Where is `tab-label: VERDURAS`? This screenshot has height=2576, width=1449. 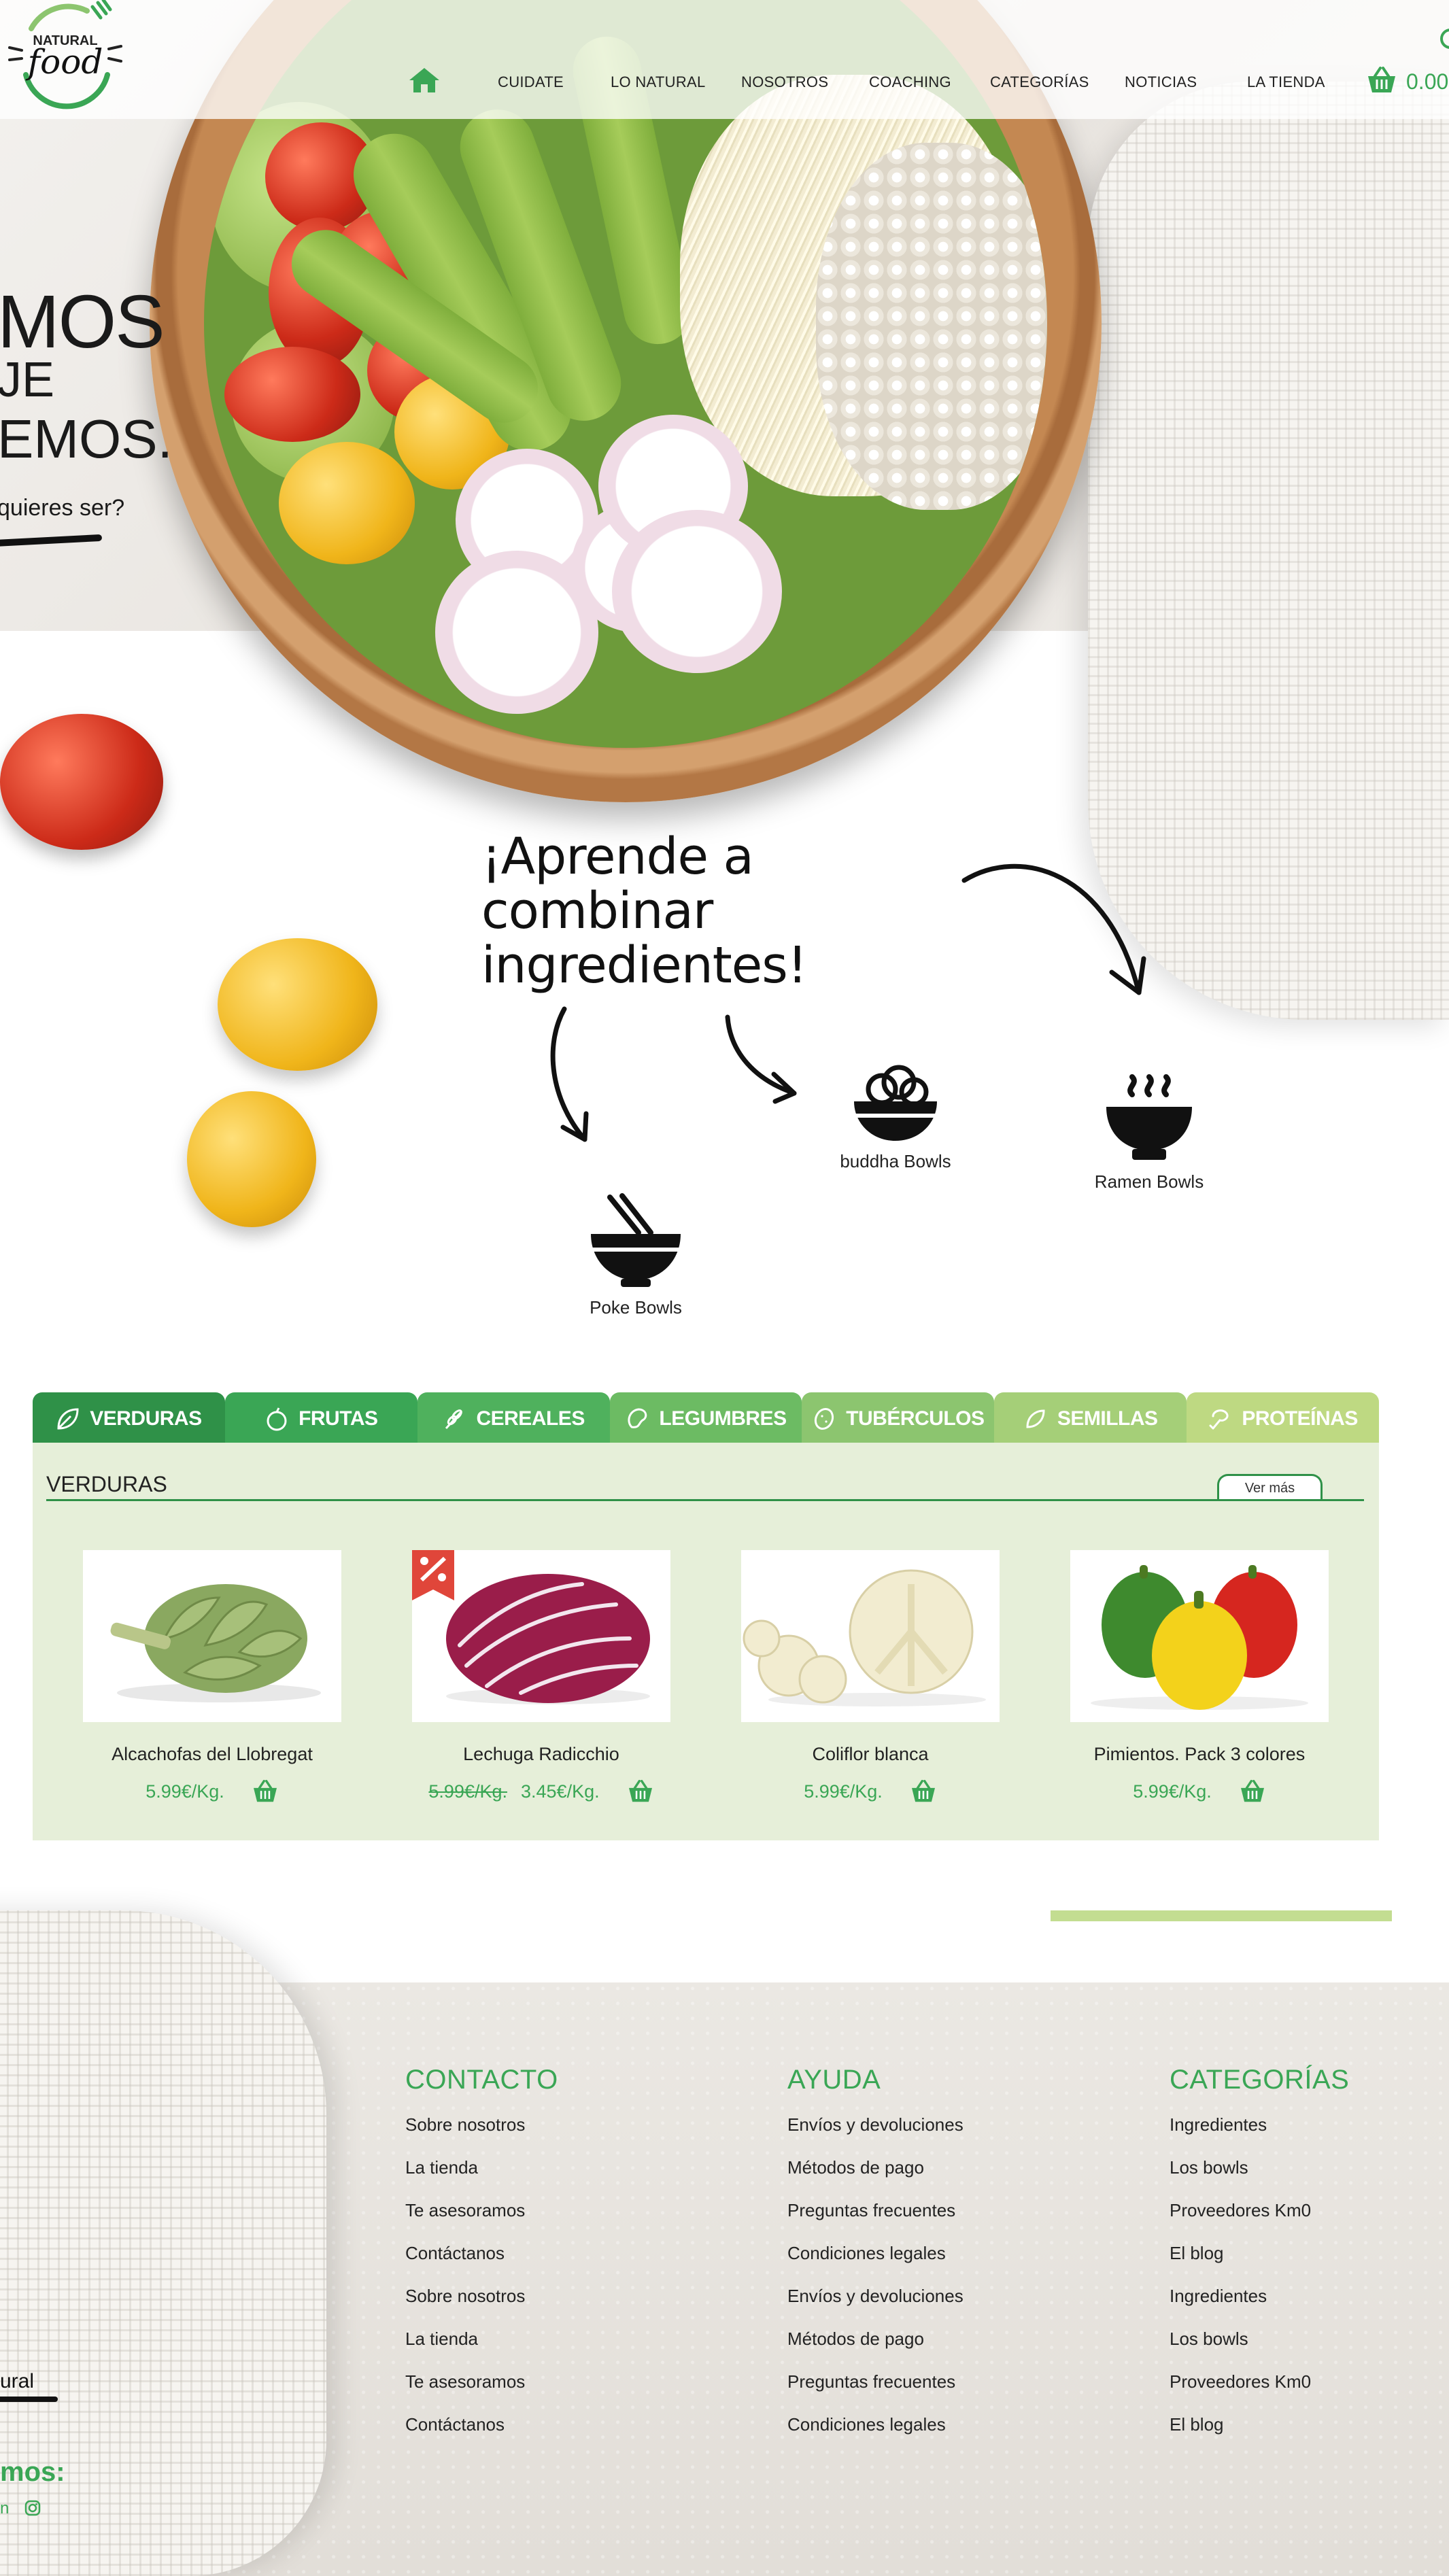 tab-label: VERDURAS is located at coordinates (146, 1418).